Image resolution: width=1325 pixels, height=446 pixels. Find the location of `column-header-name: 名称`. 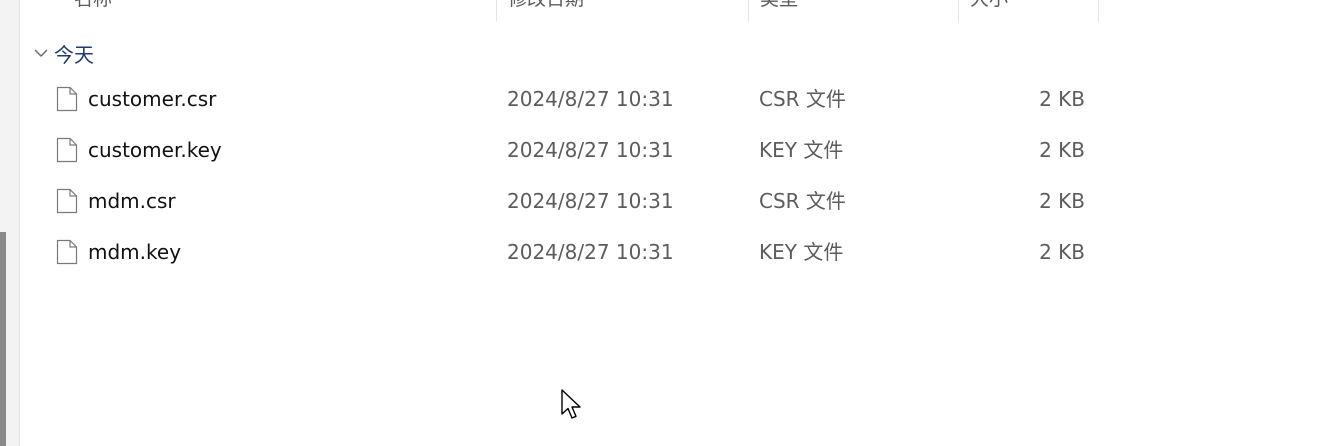

column-header-name: 名称 is located at coordinates (88, 5).